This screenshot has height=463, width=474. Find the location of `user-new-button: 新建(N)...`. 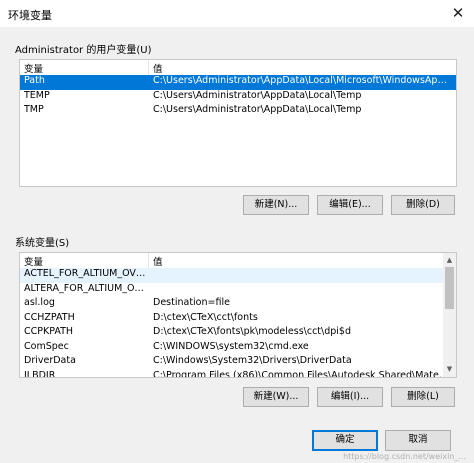

user-new-button: 新建(N)... is located at coordinates (276, 205).